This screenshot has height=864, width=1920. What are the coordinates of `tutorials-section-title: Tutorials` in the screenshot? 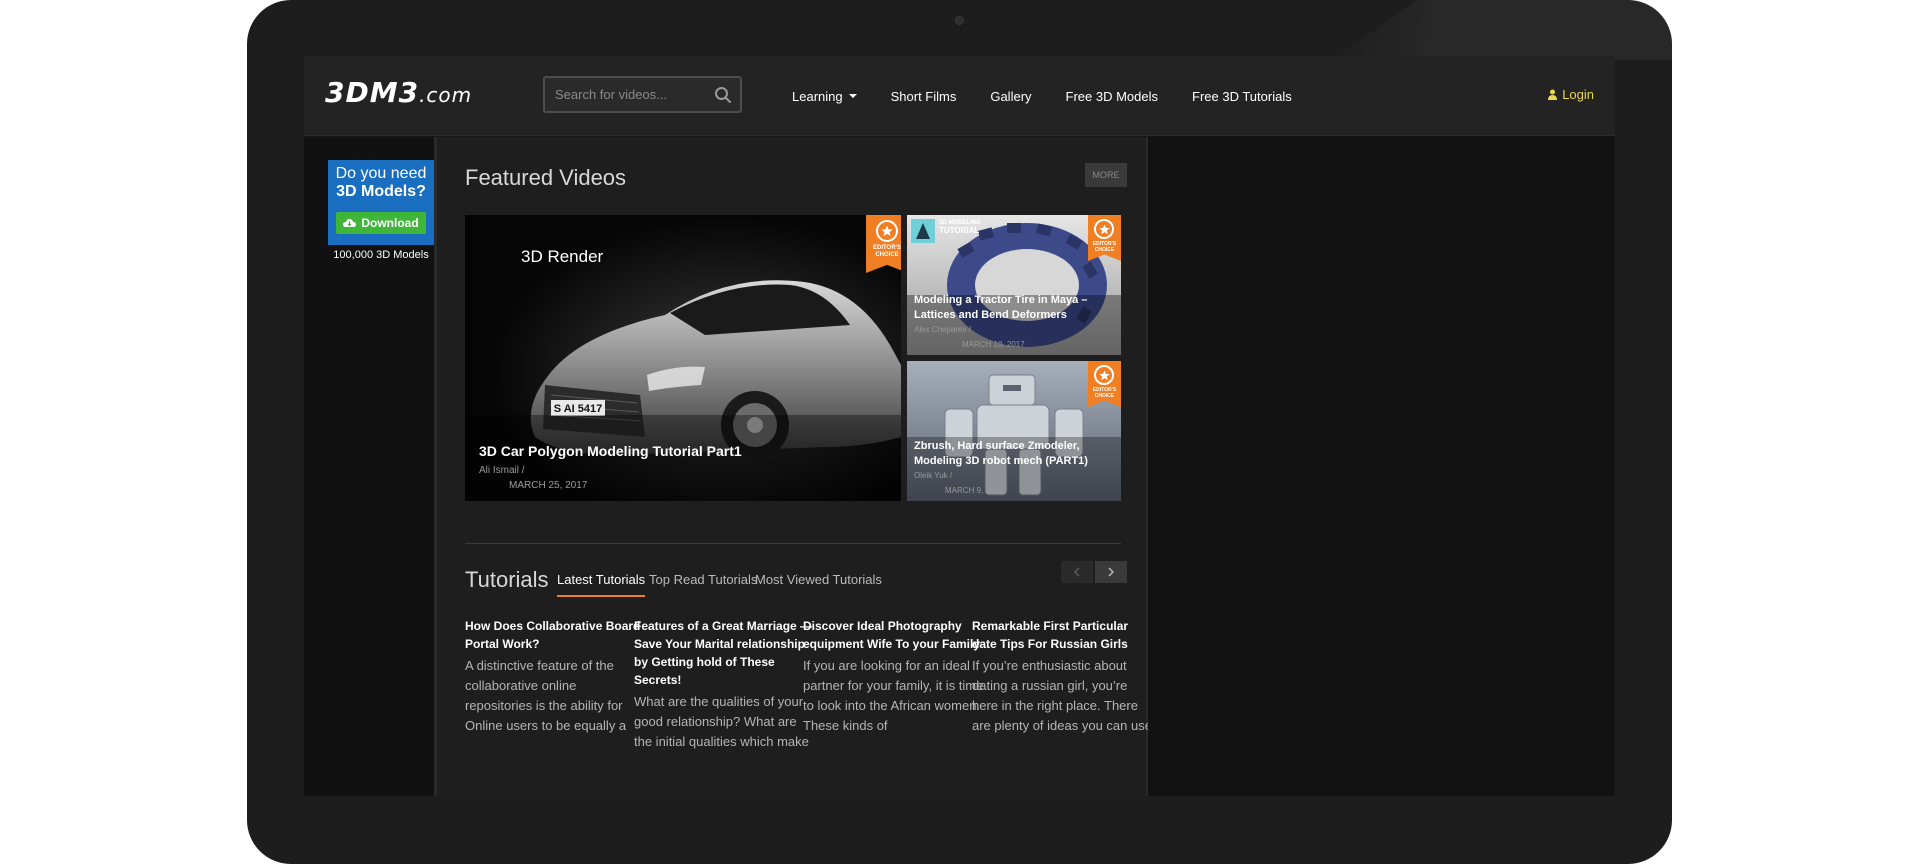 It's located at (507, 579).